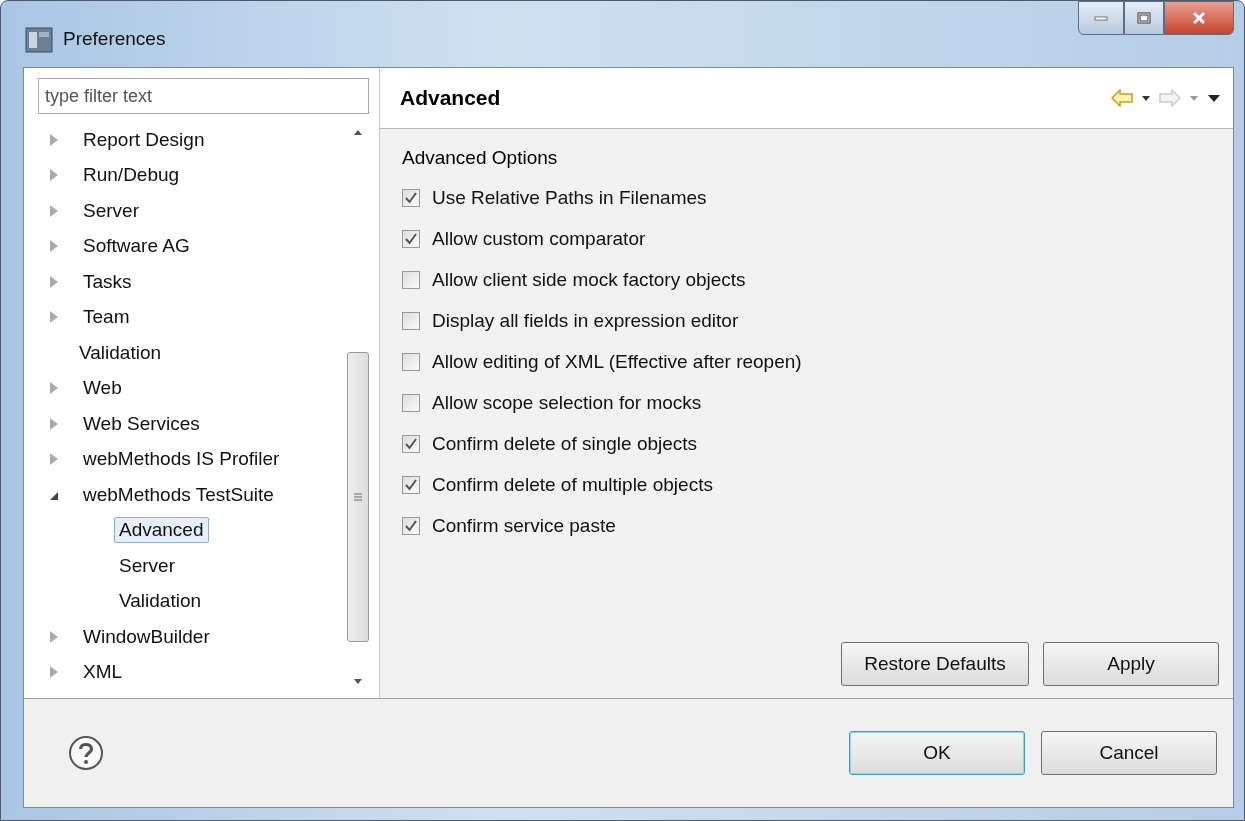  Describe the element at coordinates (585, 320) in the screenshot. I see `option-label: Display all fields in expression editor` at that location.